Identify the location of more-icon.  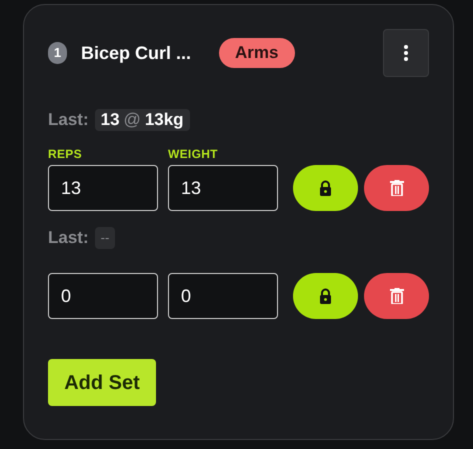
(406, 53).